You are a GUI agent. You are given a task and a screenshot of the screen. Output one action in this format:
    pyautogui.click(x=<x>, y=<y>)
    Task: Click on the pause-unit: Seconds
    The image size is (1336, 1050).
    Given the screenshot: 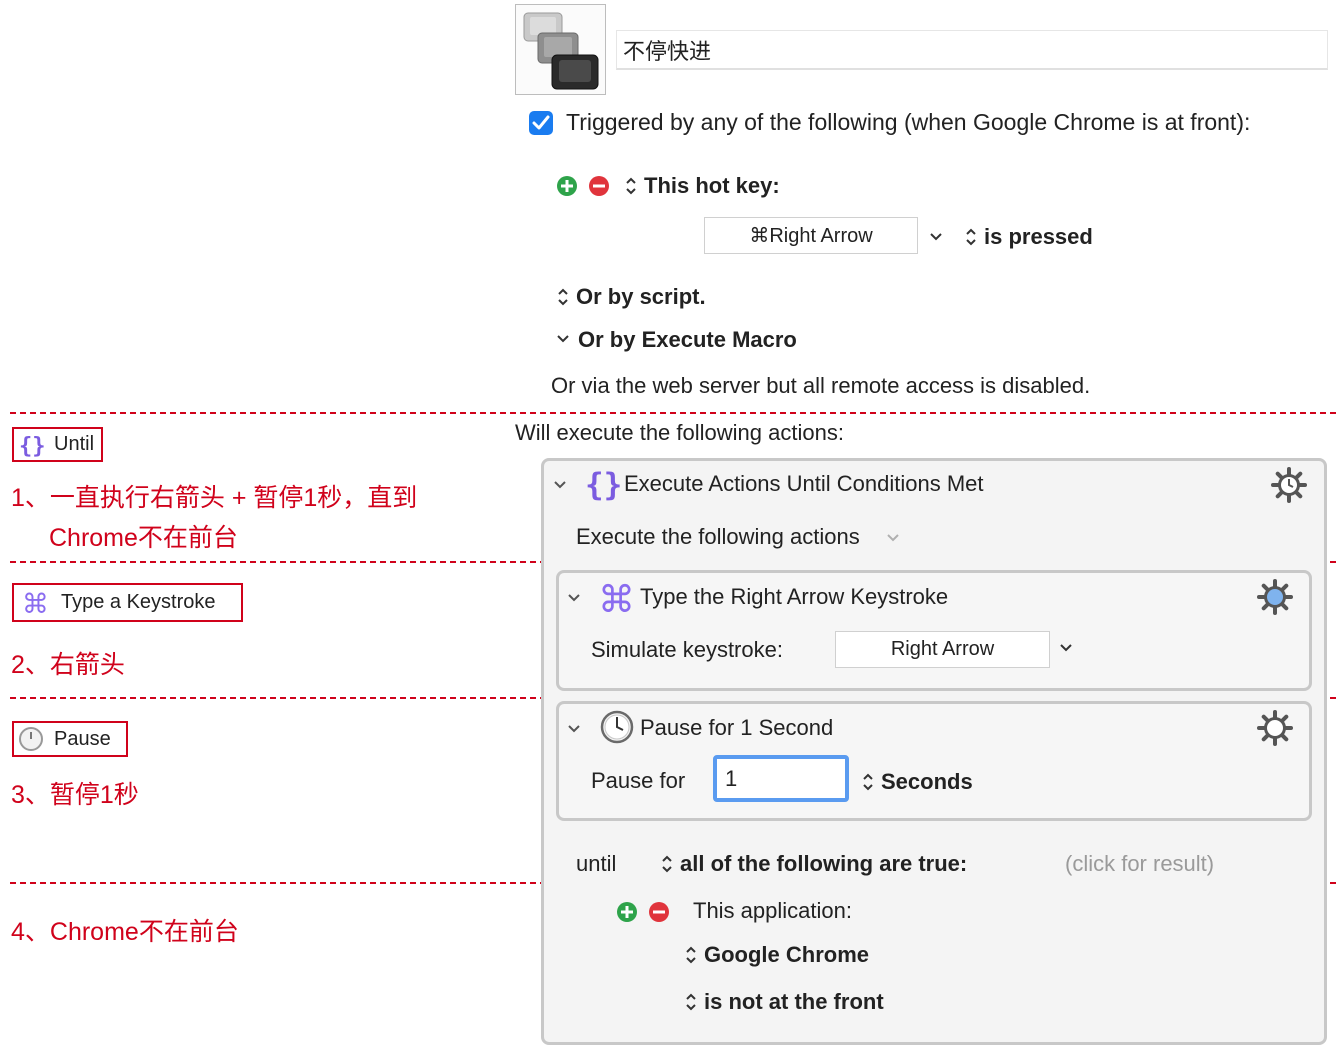 What is the action you would take?
    pyautogui.click(x=927, y=781)
    